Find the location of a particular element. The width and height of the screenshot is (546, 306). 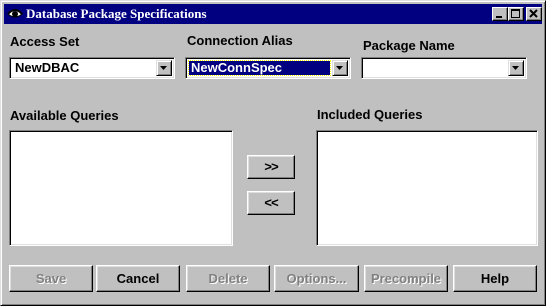

maximize-button is located at coordinates (516, 14).